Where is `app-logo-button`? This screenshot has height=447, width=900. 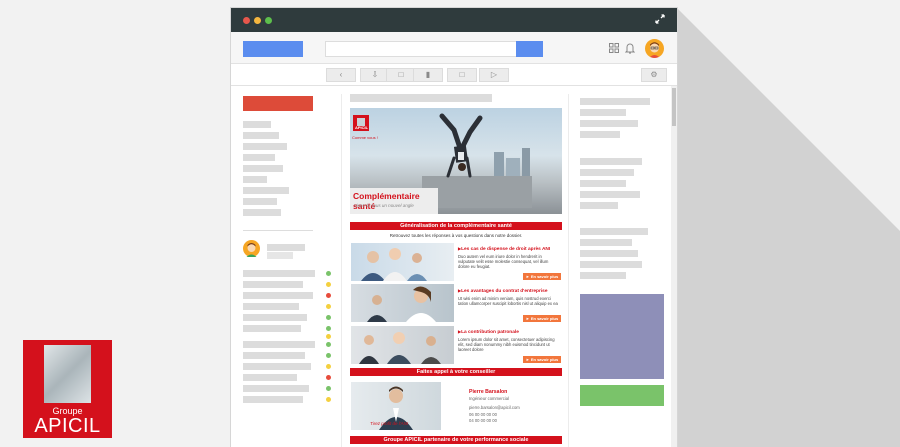 app-logo-button is located at coordinates (273, 49).